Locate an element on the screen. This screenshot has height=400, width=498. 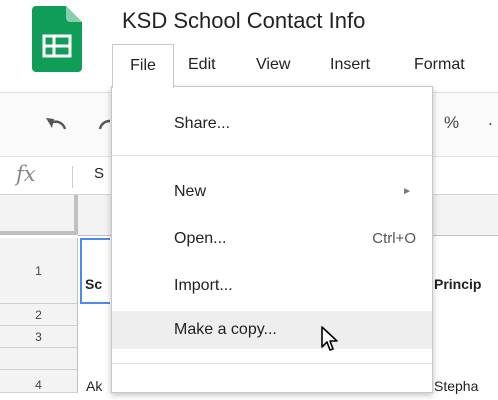
fx-icon: fx is located at coordinates (26, 174).